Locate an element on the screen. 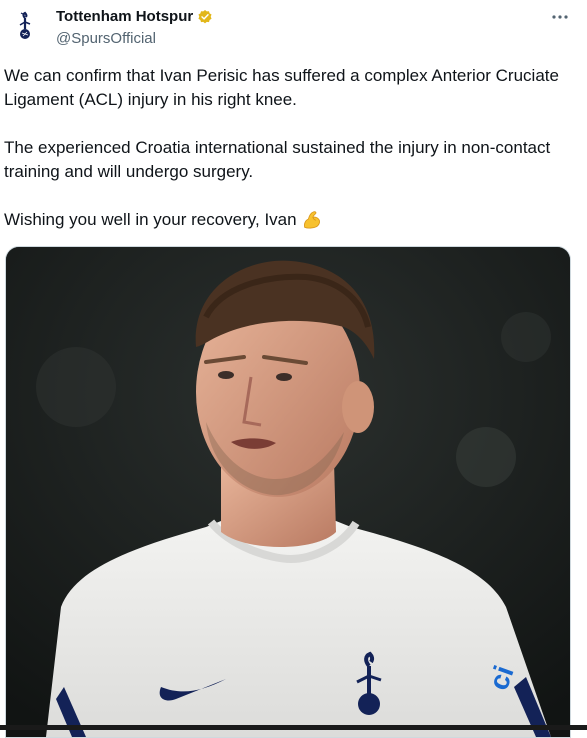 Image resolution: width=587 pixels, height=738 pixels. tweet-paragraph-3: Wishing you well in your recovery, Ivan is located at coordinates (284, 220).